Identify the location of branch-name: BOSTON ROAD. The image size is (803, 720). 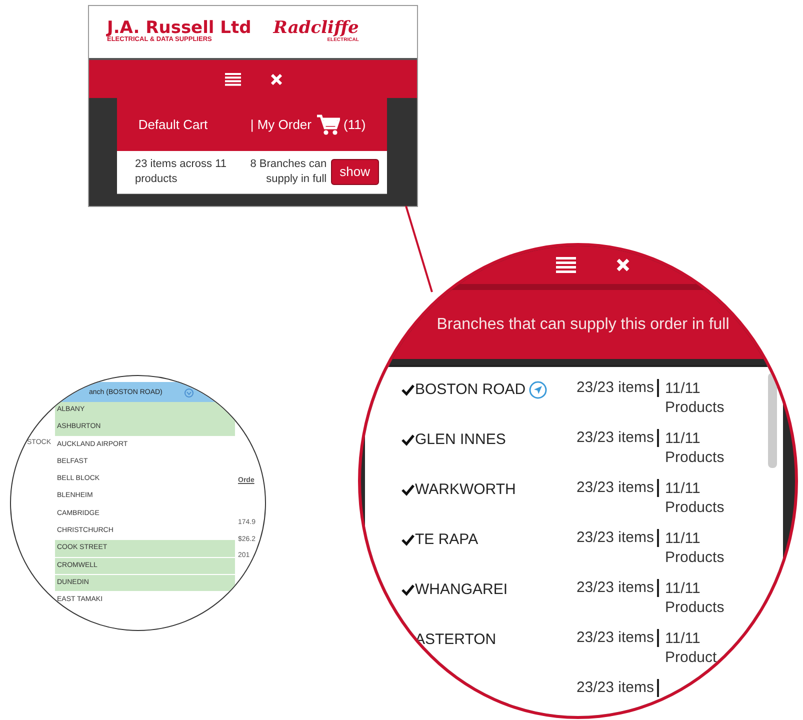
(470, 390).